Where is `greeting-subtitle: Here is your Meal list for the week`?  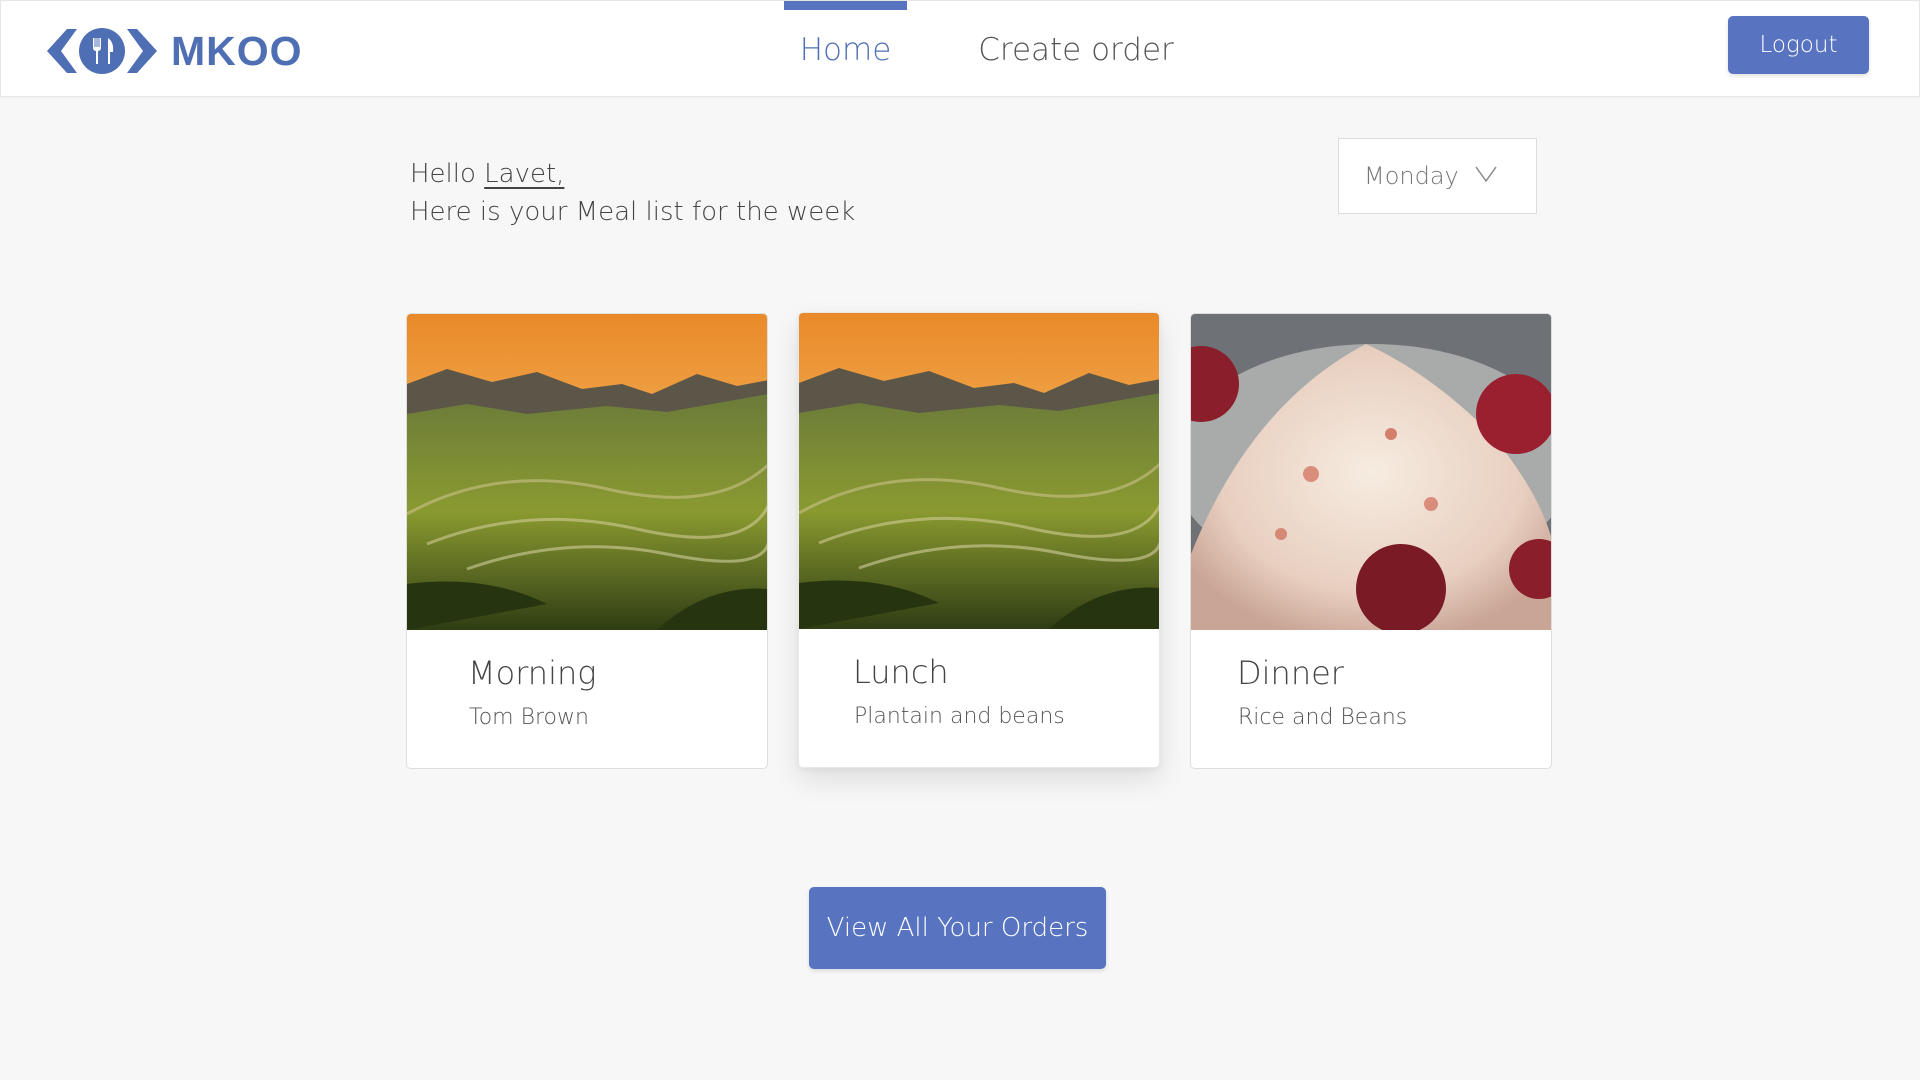 greeting-subtitle: Here is your Meal list for the week is located at coordinates (633, 212).